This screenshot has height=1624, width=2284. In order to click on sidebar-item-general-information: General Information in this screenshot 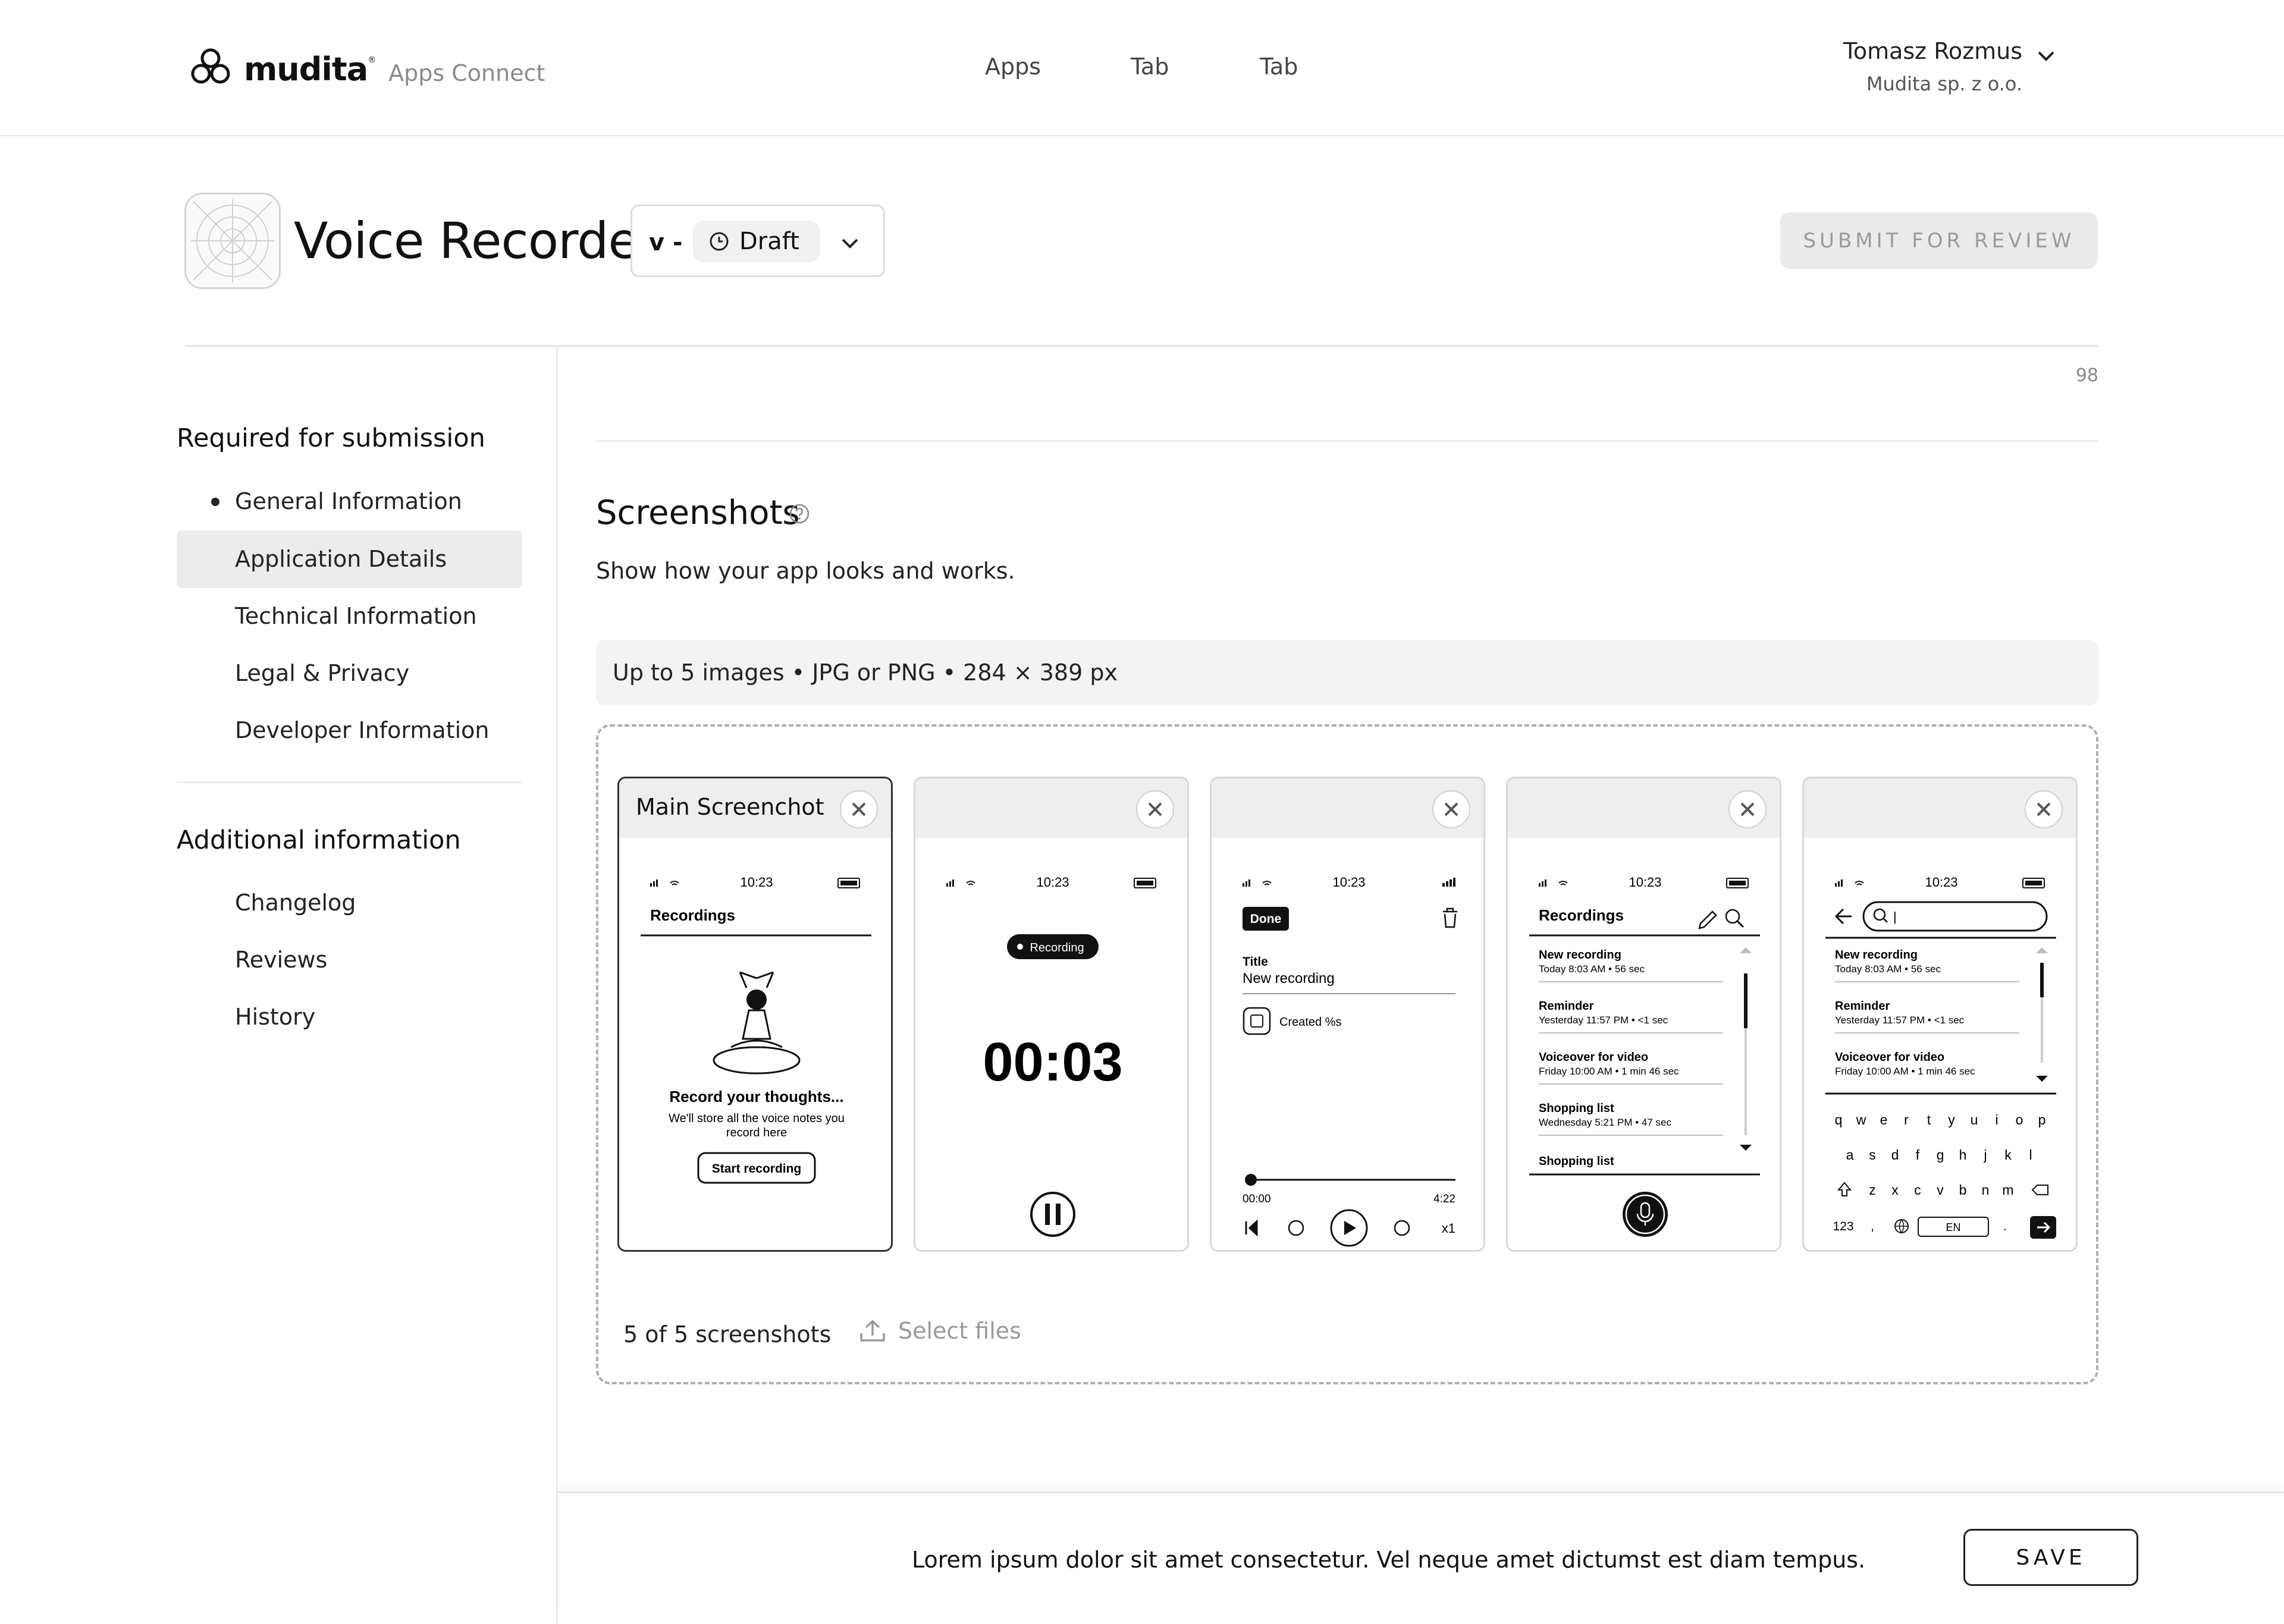, I will do `click(349, 502)`.